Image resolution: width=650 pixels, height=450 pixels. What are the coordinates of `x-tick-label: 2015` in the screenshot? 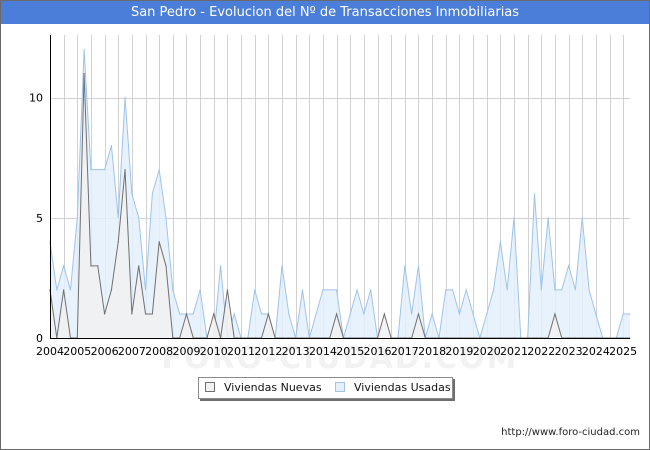 It's located at (350, 351).